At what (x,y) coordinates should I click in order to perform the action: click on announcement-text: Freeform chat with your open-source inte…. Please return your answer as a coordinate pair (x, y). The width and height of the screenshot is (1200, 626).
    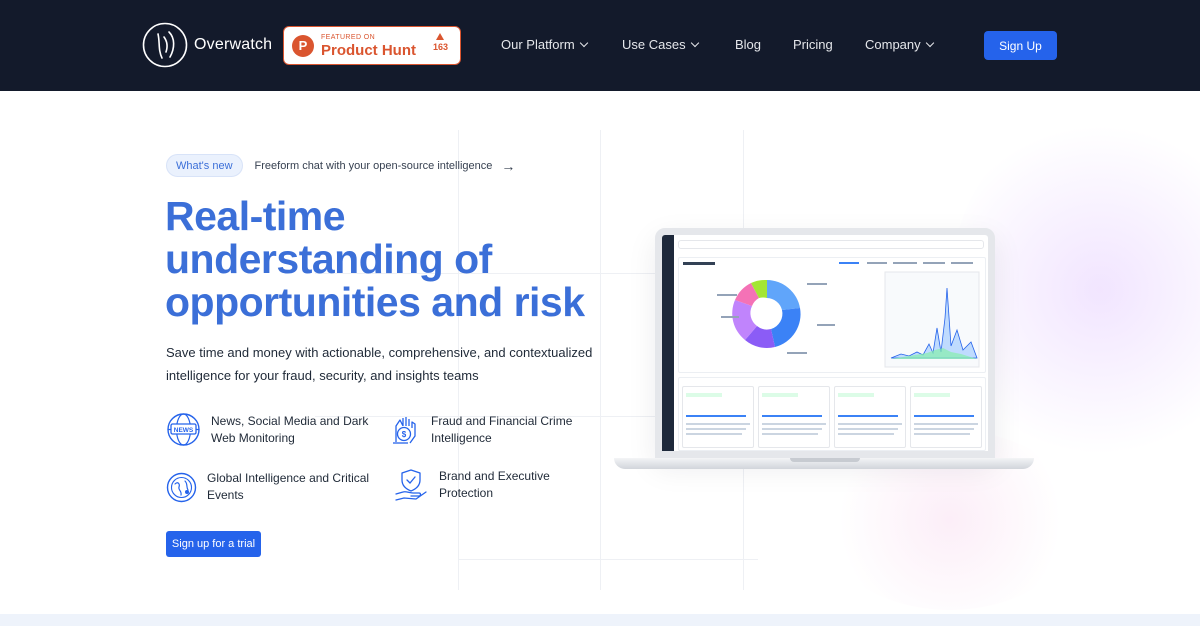
    Looking at the image, I should click on (373, 165).